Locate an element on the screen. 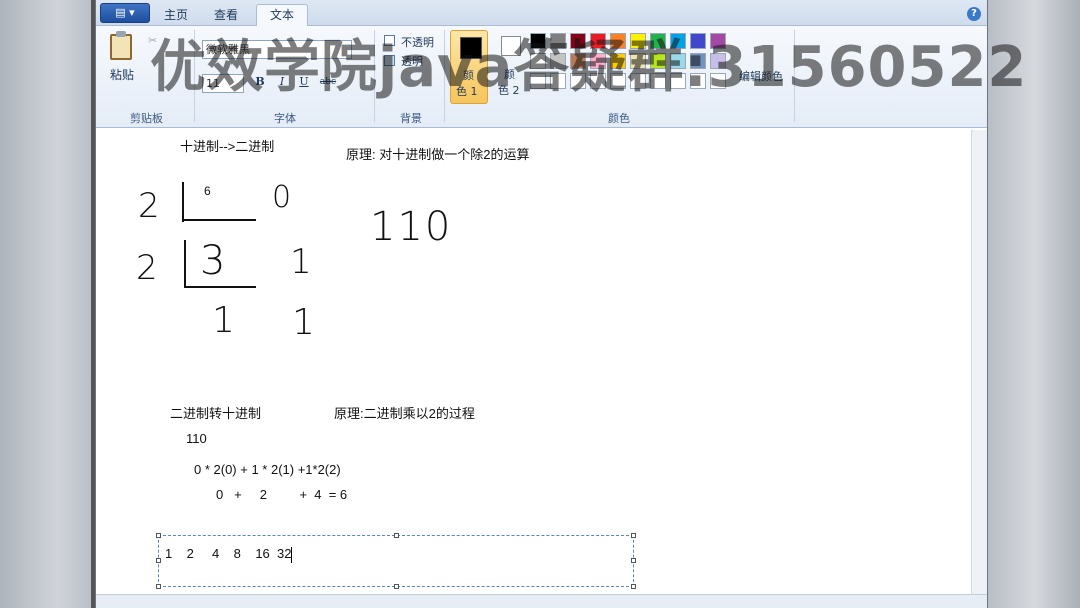  text-box-selection: 1 2 4 8 16 32 is located at coordinates (396, 561).